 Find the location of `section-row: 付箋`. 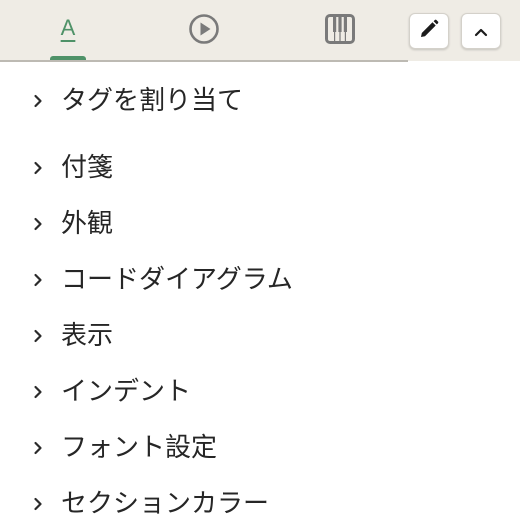

section-row: 付箋 is located at coordinates (260, 168).